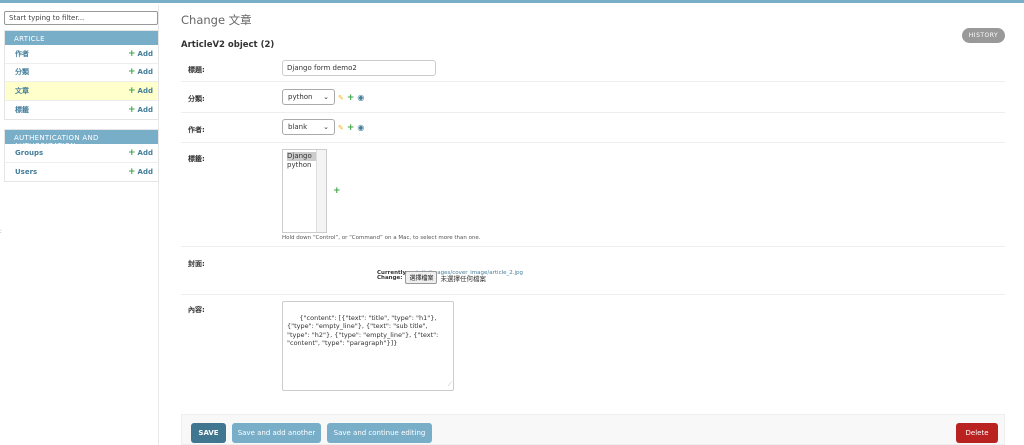  What do you see at coordinates (593, 128) in the screenshot?
I see `form-row-author: 作者: blank ⌄ ✎ + ◉` at bounding box center [593, 128].